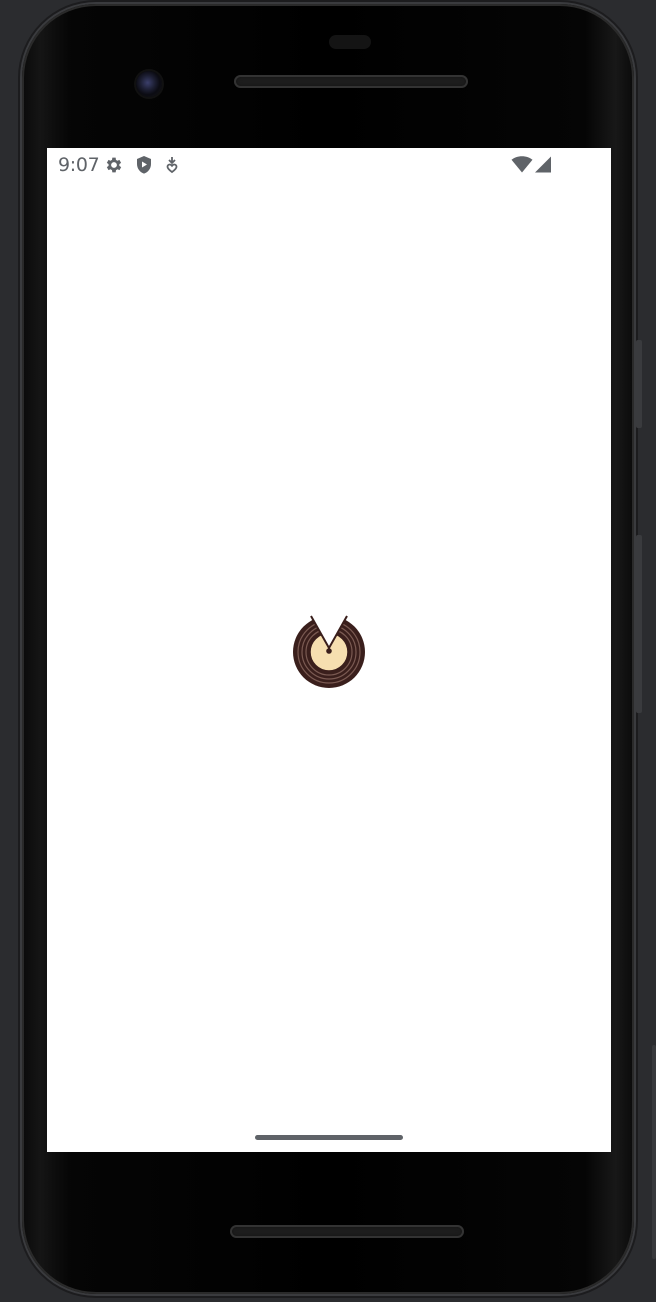 The image size is (656, 1302). Describe the element at coordinates (350, 42) in the screenshot. I see `proximity-sensor` at that location.